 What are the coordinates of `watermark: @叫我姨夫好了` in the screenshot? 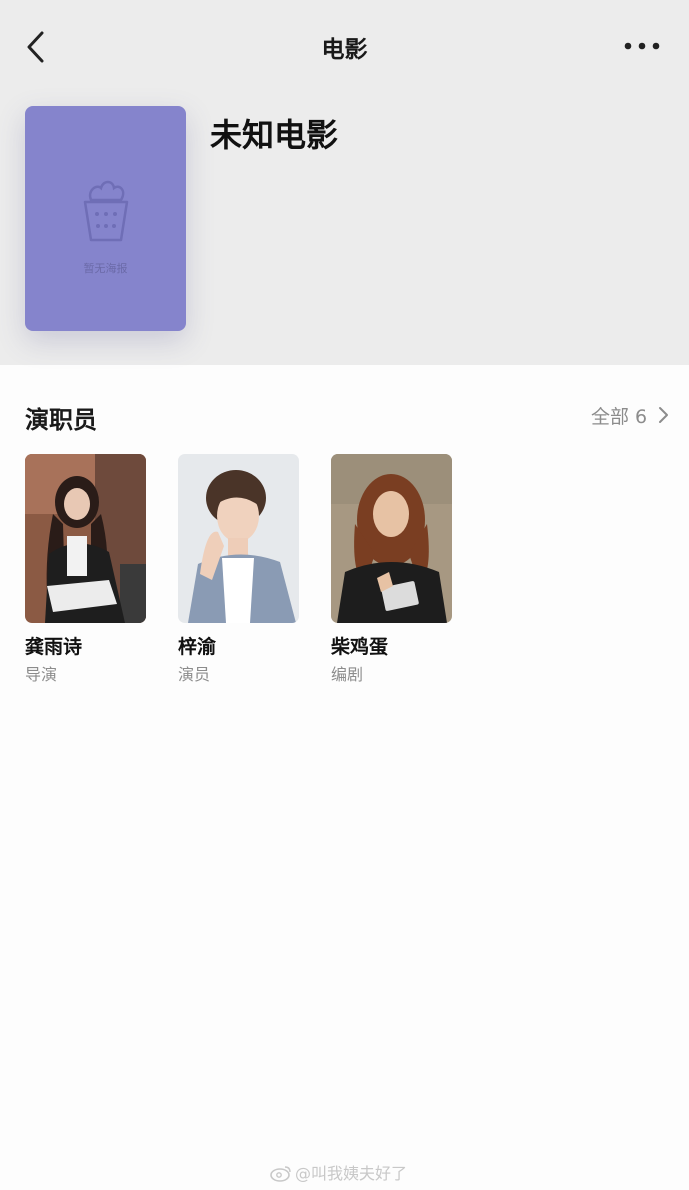 It's located at (338, 1172).